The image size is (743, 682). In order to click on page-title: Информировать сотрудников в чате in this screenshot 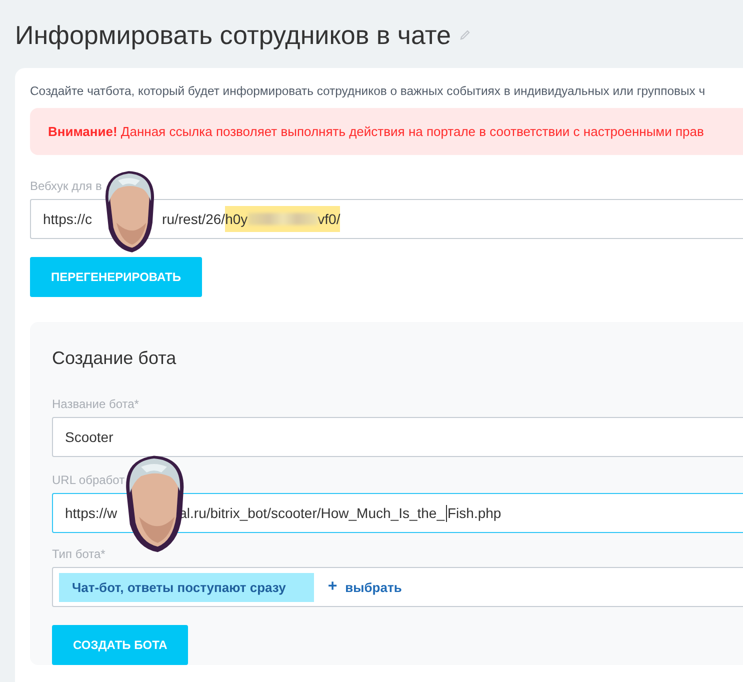, I will do `click(233, 35)`.